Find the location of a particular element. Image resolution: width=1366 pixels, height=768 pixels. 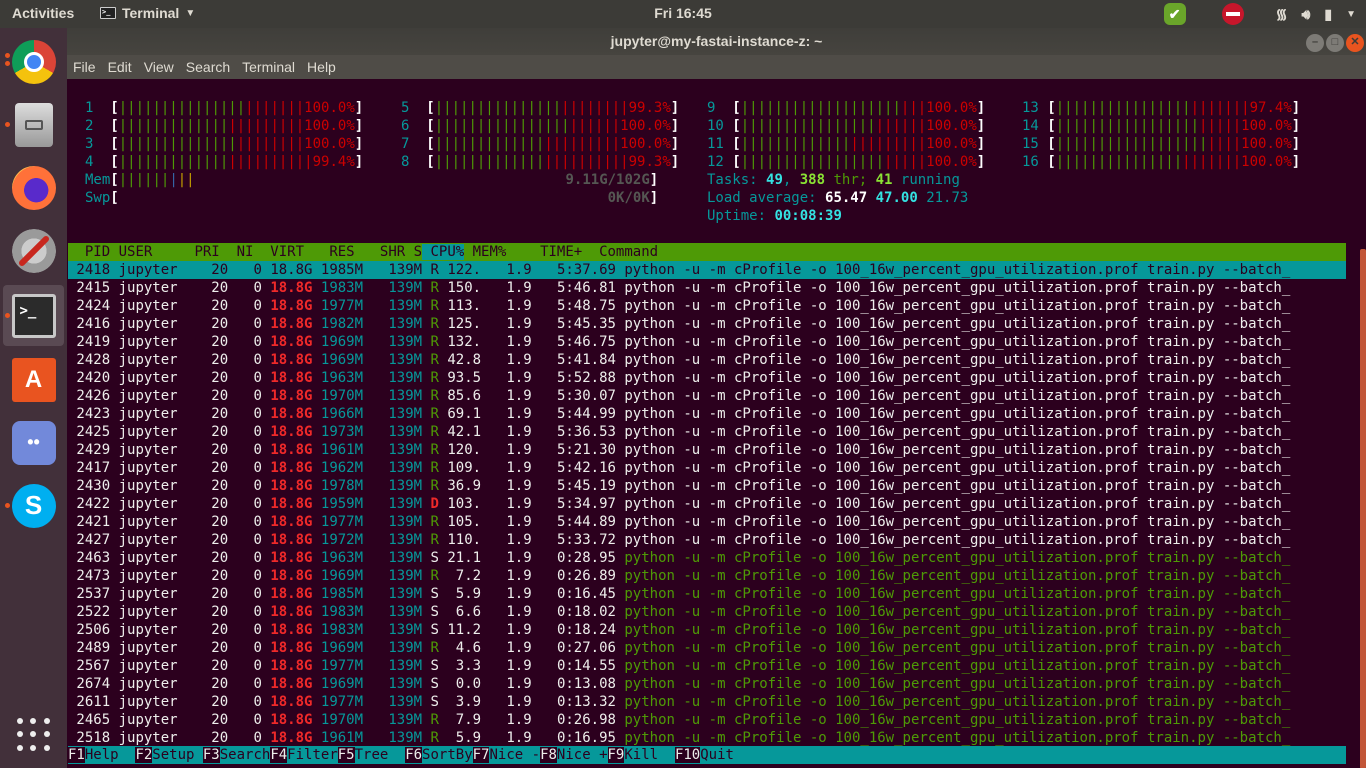

dock-item-settings is located at coordinates (33, 250).